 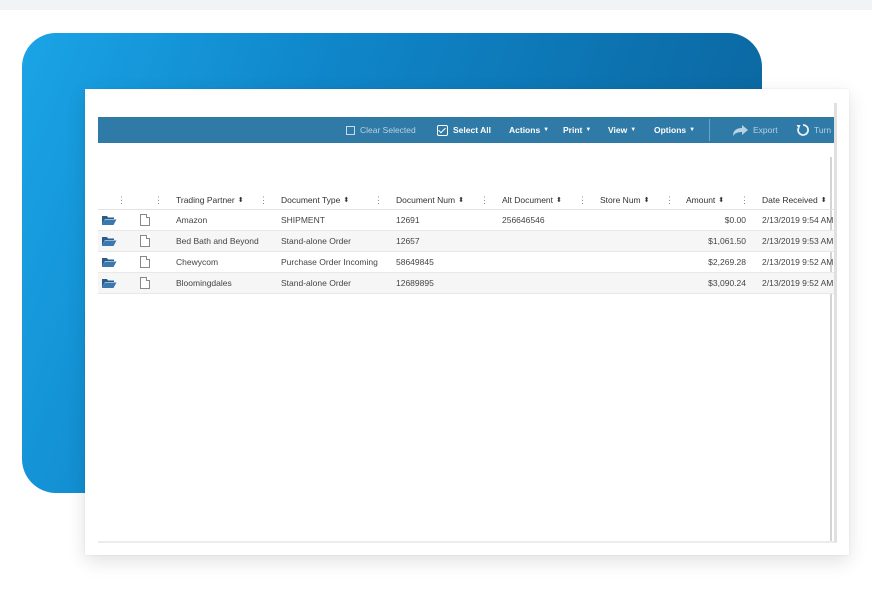 I want to click on cell-alt-document: 256646546, so click(x=523, y=220).